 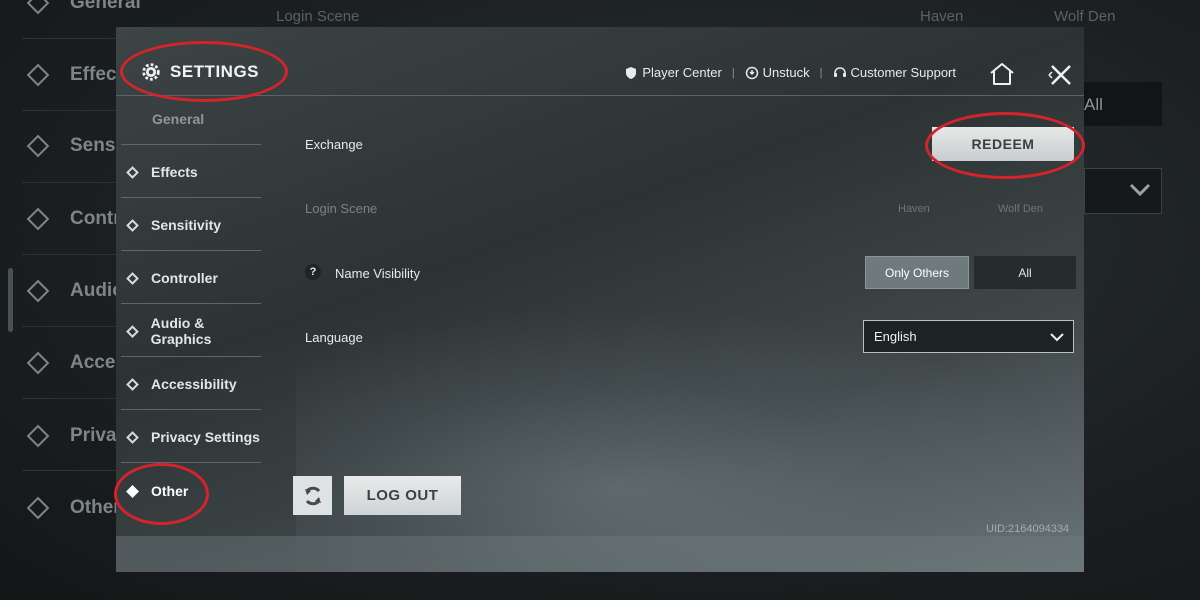 I want to click on bg-all: All, so click(x=1093, y=104).